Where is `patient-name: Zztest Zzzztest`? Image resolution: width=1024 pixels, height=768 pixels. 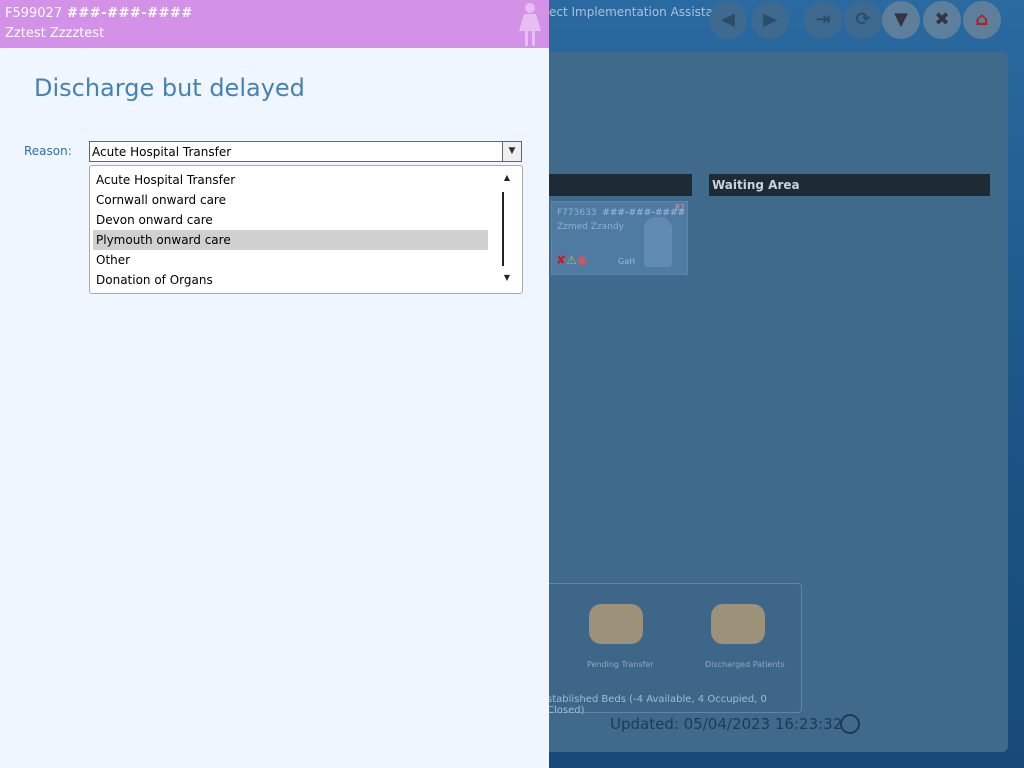 patient-name: Zztest Zzzztest is located at coordinates (55, 33).